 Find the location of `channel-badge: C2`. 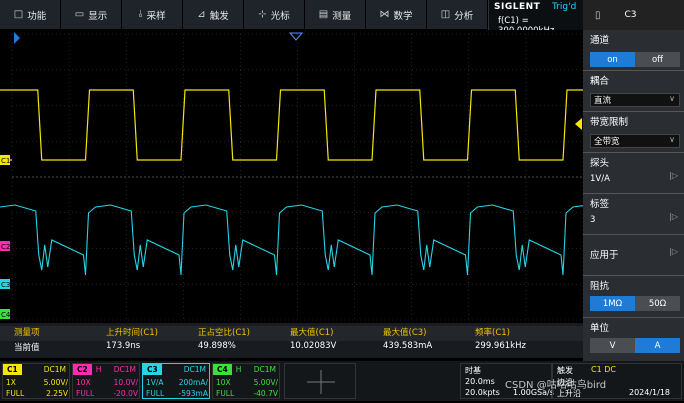

channel-badge: C2 is located at coordinates (82, 369).